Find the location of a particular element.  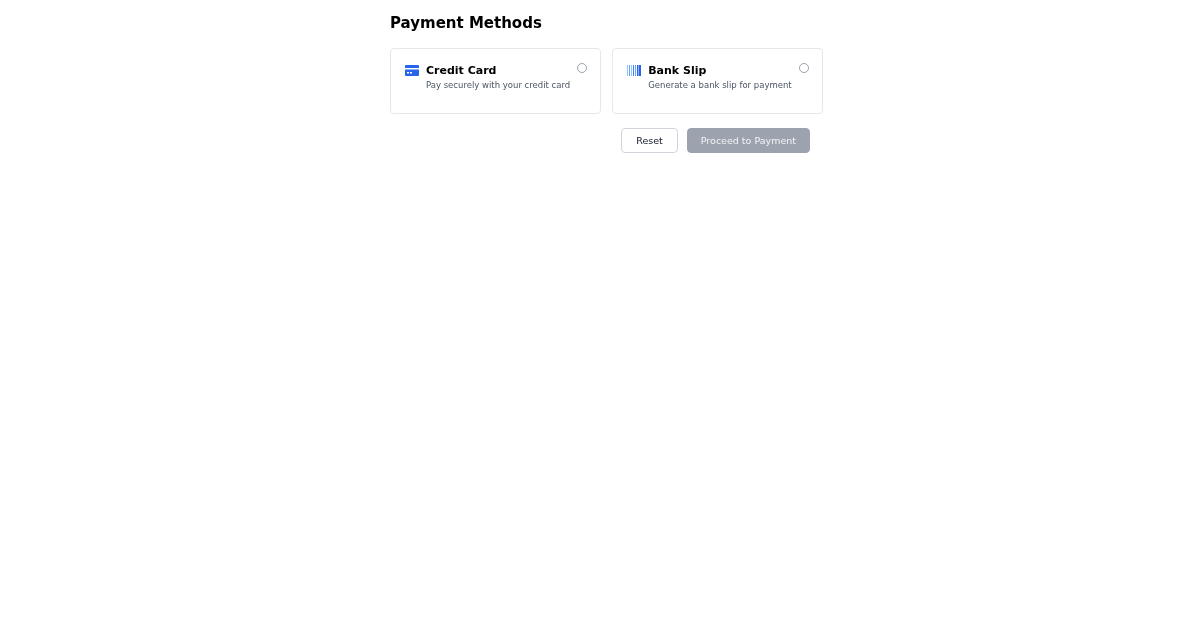

payment-option-card: Credit Card Pay securely with your credit card is located at coordinates (496, 81).